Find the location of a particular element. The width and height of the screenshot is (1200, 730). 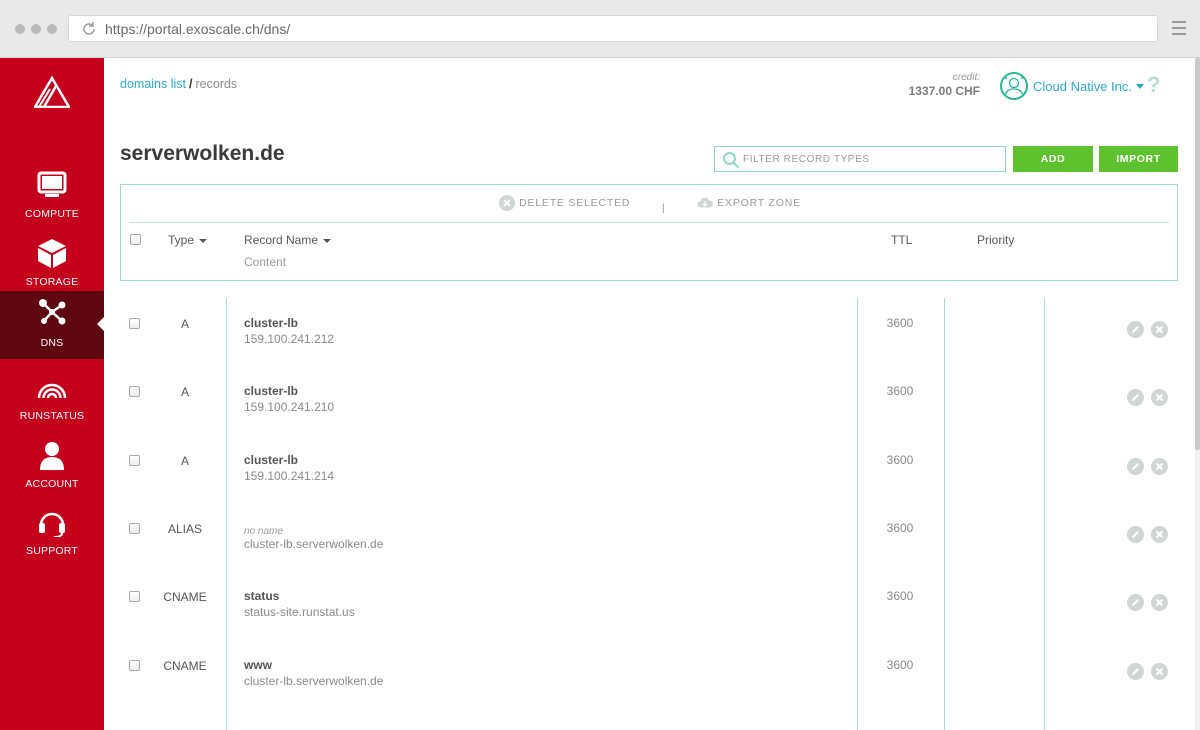

sidebar-item-label: RUNSTATUS is located at coordinates (52, 416).